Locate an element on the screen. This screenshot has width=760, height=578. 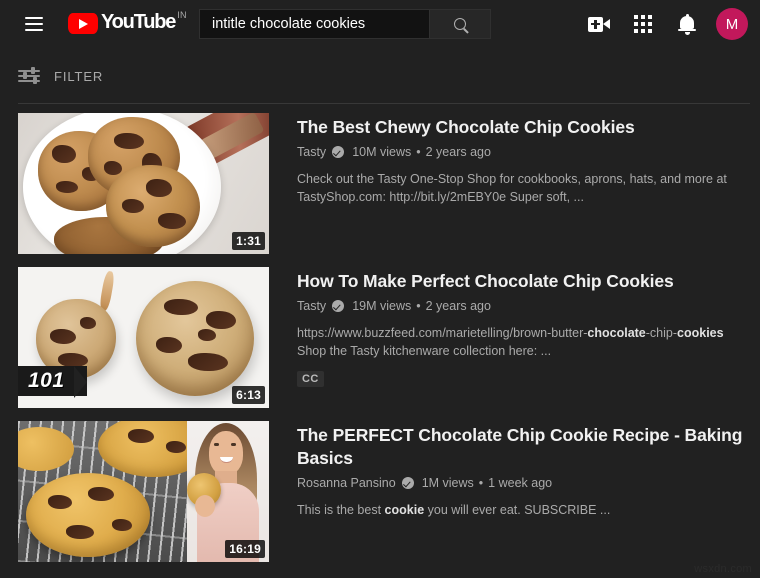
search-submit-button is located at coordinates (460, 24).